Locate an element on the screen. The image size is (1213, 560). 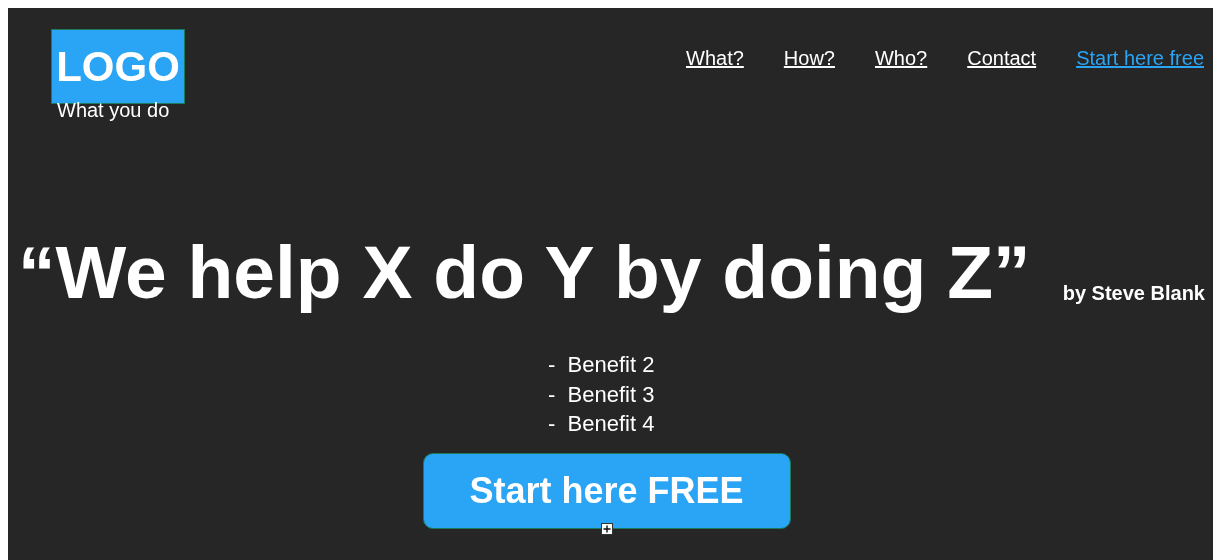
benefit-item: - Benefit 4 is located at coordinates (601, 424).